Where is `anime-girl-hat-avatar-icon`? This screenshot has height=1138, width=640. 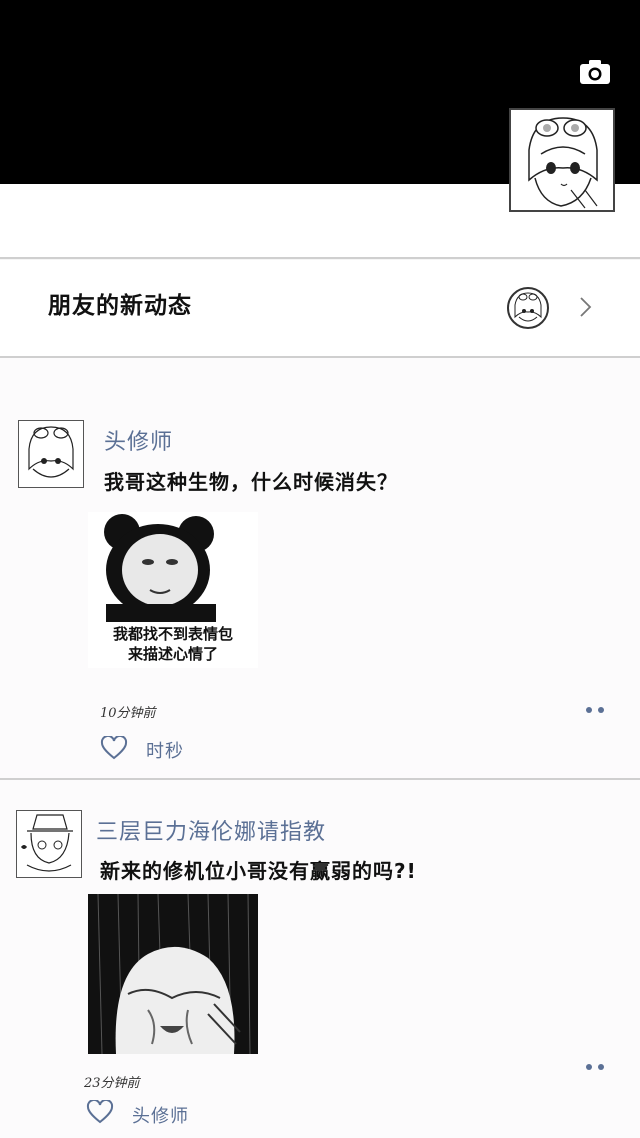
anime-girl-hat-avatar-icon is located at coordinates (47, 843).